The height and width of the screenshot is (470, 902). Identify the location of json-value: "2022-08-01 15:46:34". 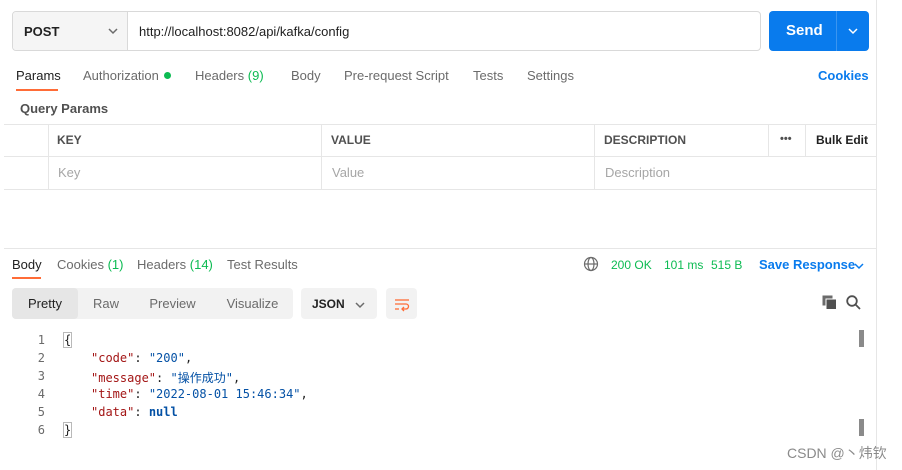
(224, 394).